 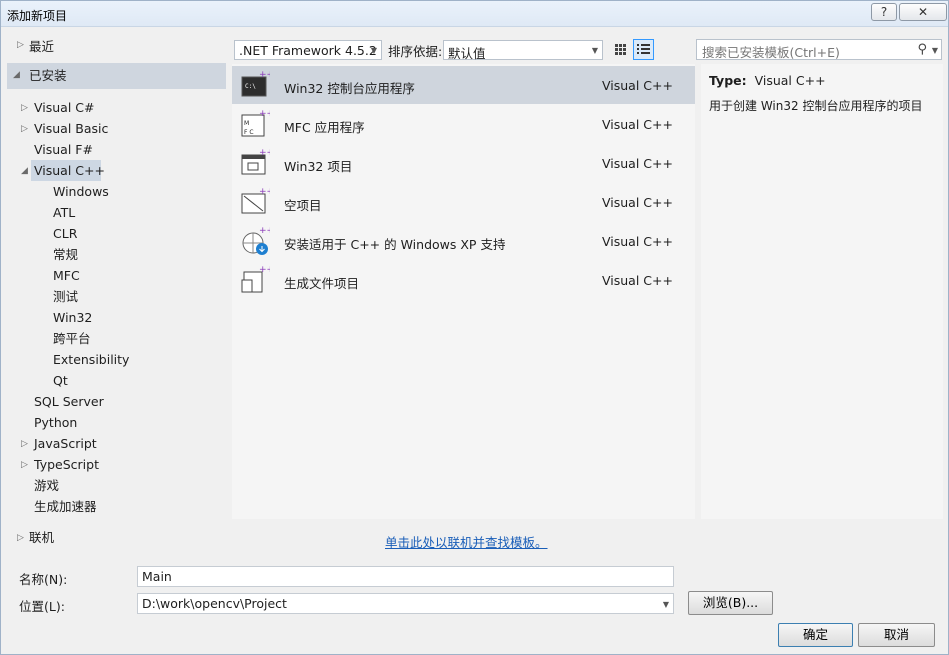 I want to click on console-app-icon: C:\++, so click(x=255, y=83).